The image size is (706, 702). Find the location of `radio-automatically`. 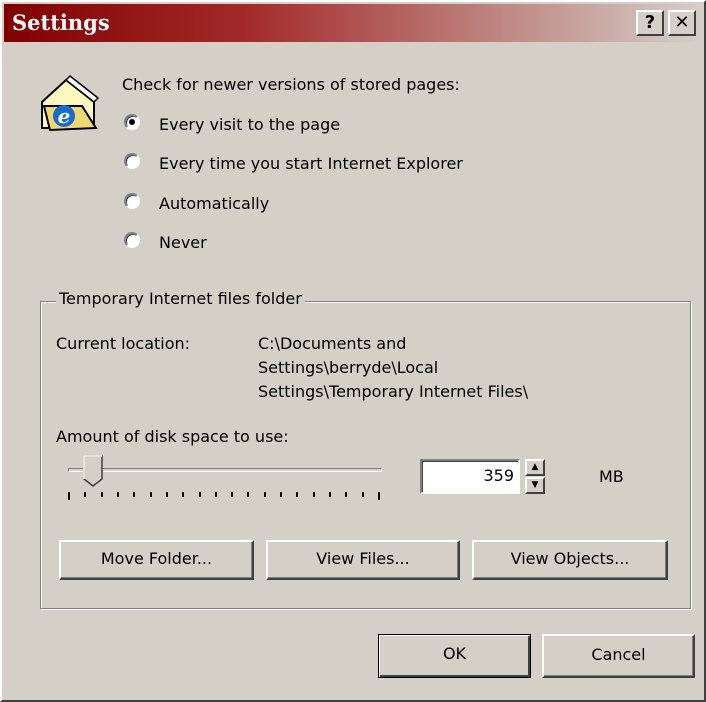

radio-automatically is located at coordinates (132, 201).